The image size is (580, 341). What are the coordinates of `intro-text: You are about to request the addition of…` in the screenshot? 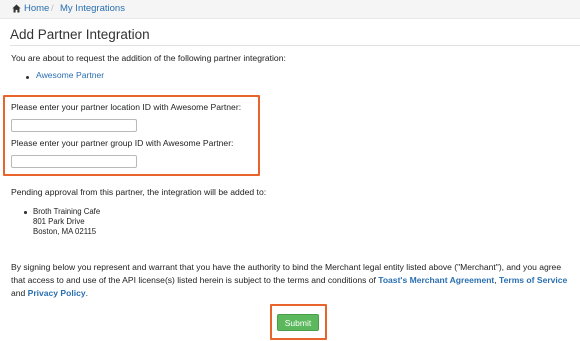 It's located at (148, 58).